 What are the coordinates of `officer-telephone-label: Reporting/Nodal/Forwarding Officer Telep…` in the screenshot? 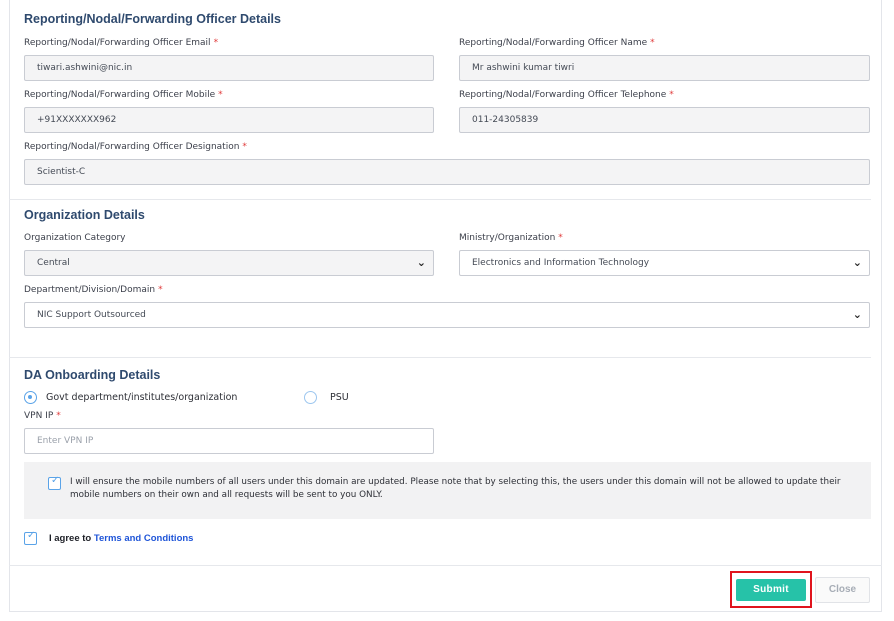 It's located at (566, 95).